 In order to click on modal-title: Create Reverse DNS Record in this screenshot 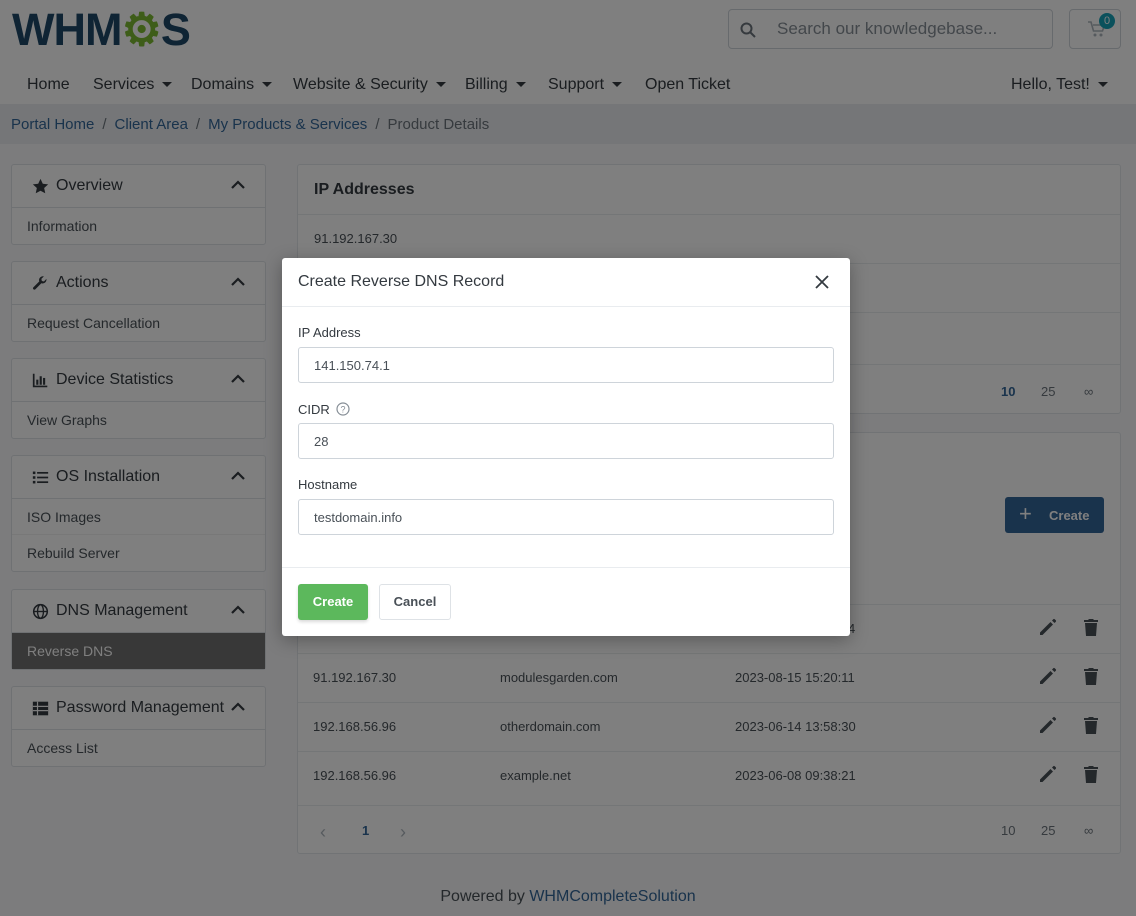, I will do `click(401, 281)`.